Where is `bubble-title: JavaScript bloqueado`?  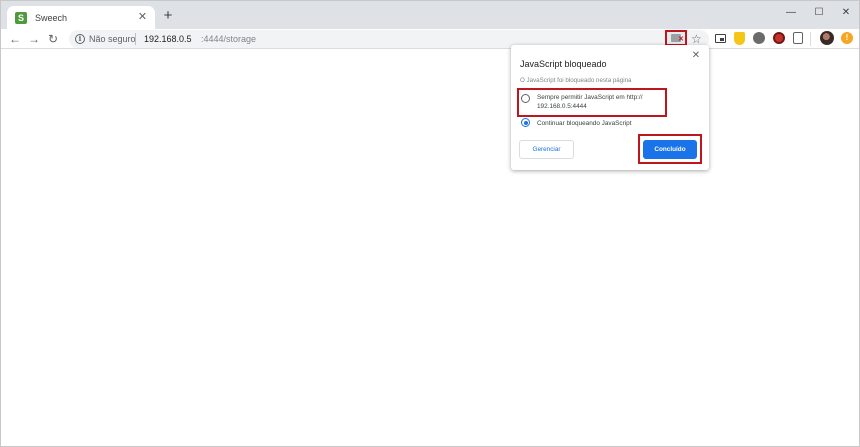 bubble-title: JavaScript bloqueado is located at coordinates (563, 64).